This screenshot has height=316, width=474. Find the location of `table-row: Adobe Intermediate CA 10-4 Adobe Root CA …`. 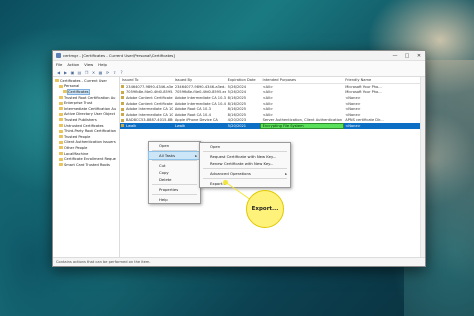

table-row: Adobe Intermediate CA 10-4 Adobe Root CA … is located at coordinates (272, 115).